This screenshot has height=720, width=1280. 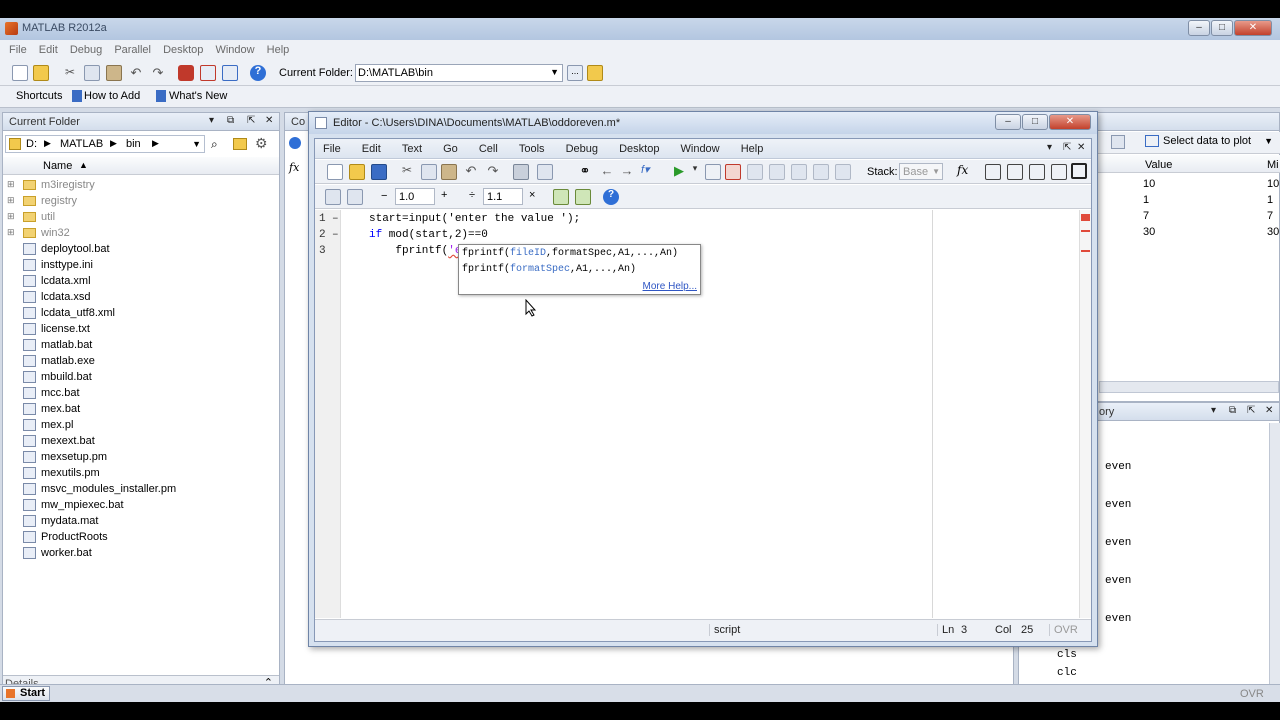 I want to click on file-row: lcdata_utf8.xml, so click(x=141, y=313).